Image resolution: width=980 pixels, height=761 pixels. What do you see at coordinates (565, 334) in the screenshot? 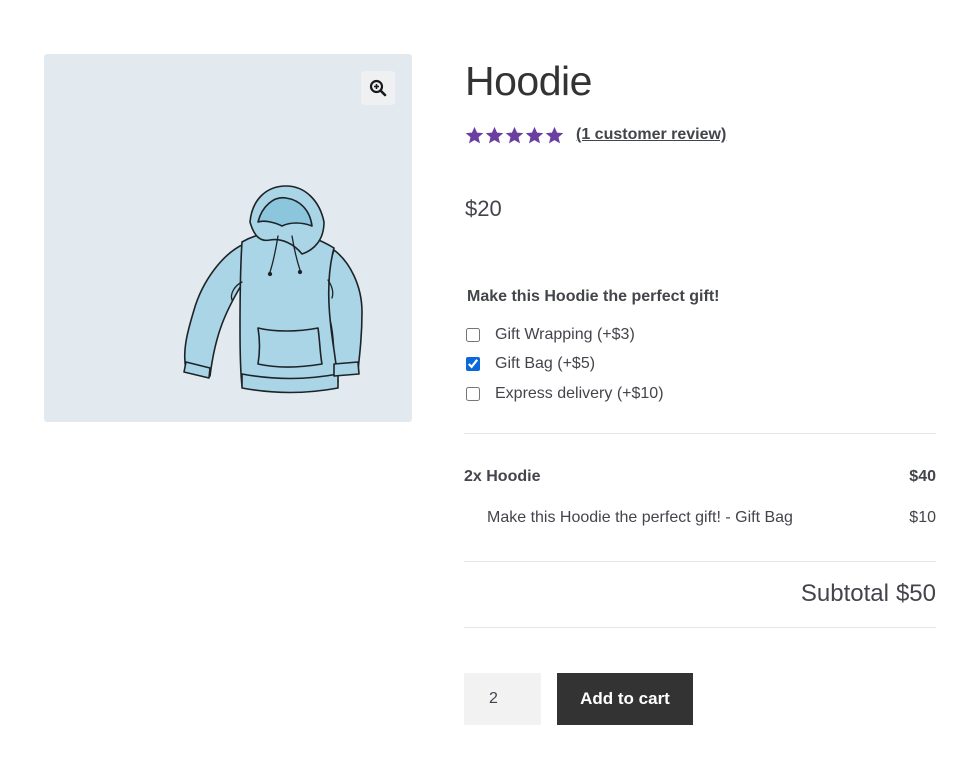
I see `addon-option-label: Gift Wrapping (+$3)` at bounding box center [565, 334].